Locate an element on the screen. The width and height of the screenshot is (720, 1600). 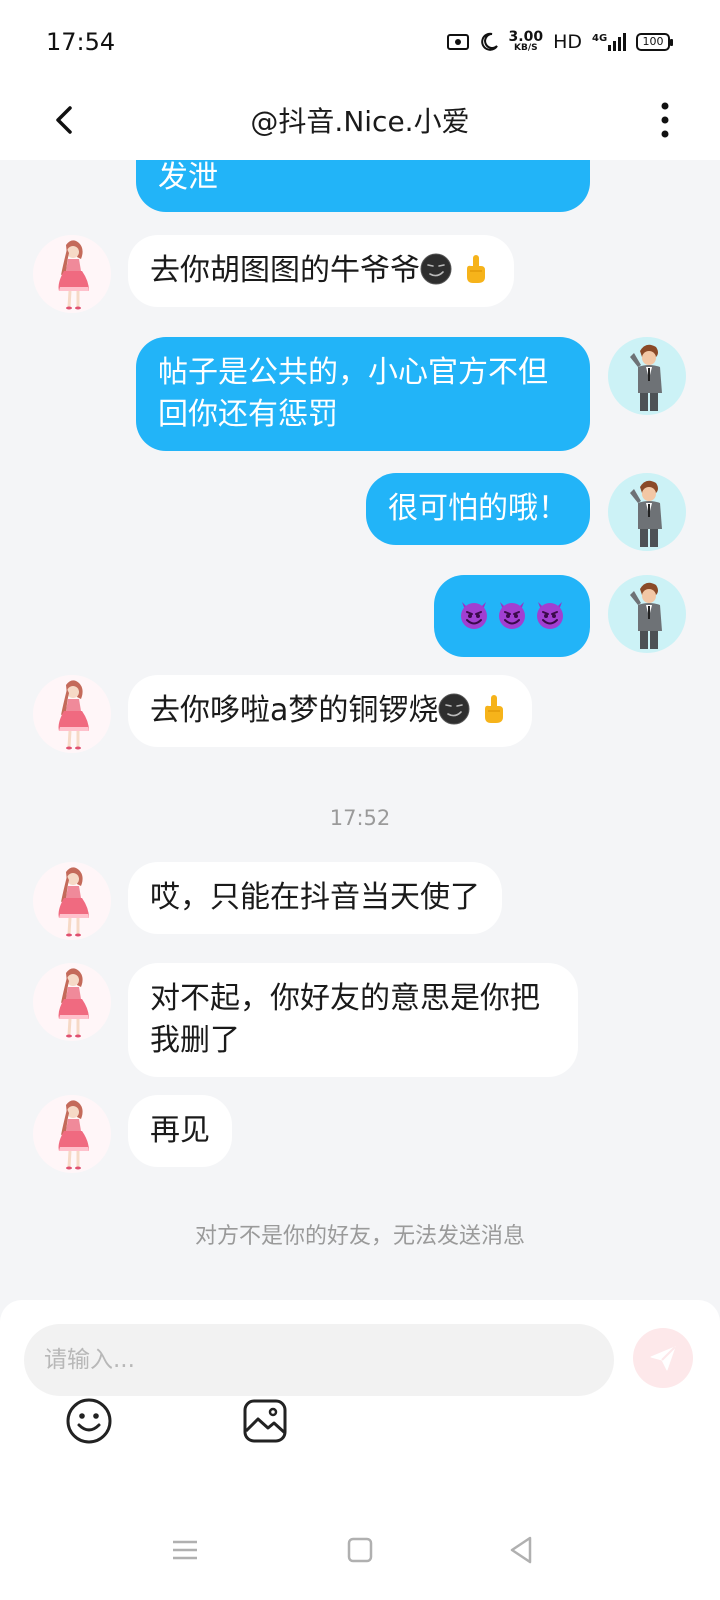
more-button is located at coordinates (665, 120).